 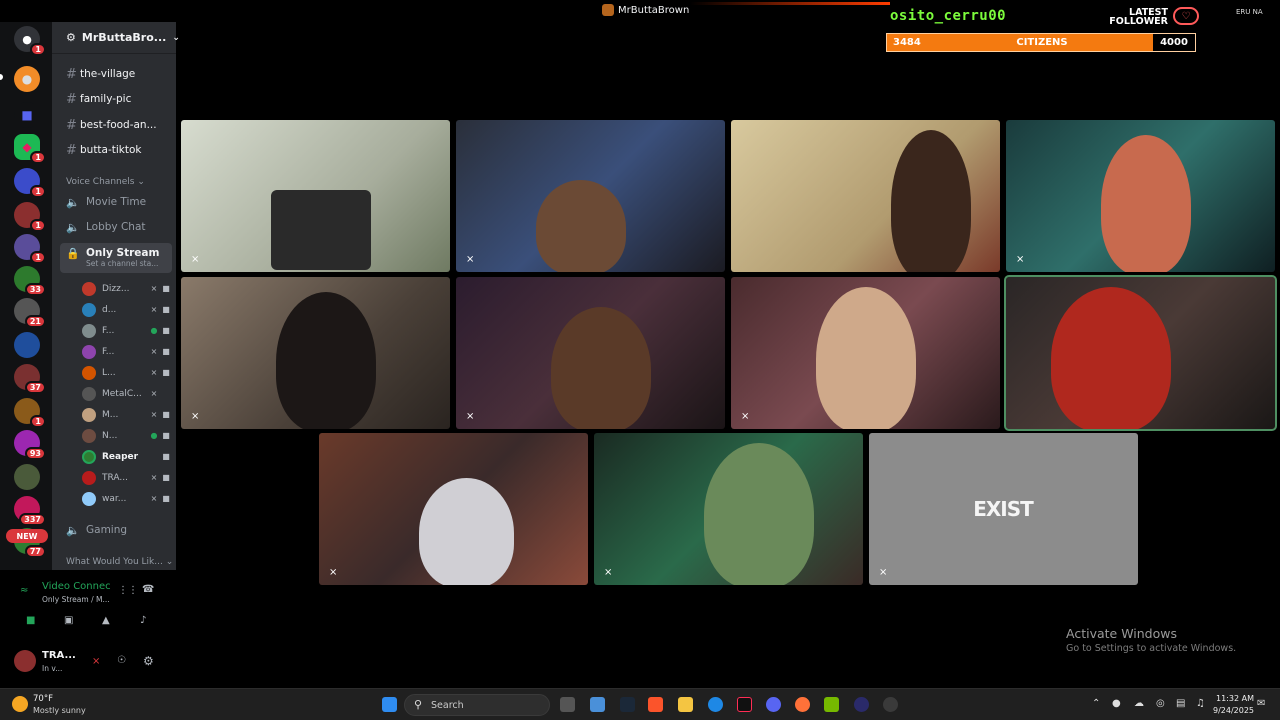 What do you see at coordinates (116, 38) in the screenshot?
I see `server-header: ⚙ MrButtaBro... ⌄` at bounding box center [116, 38].